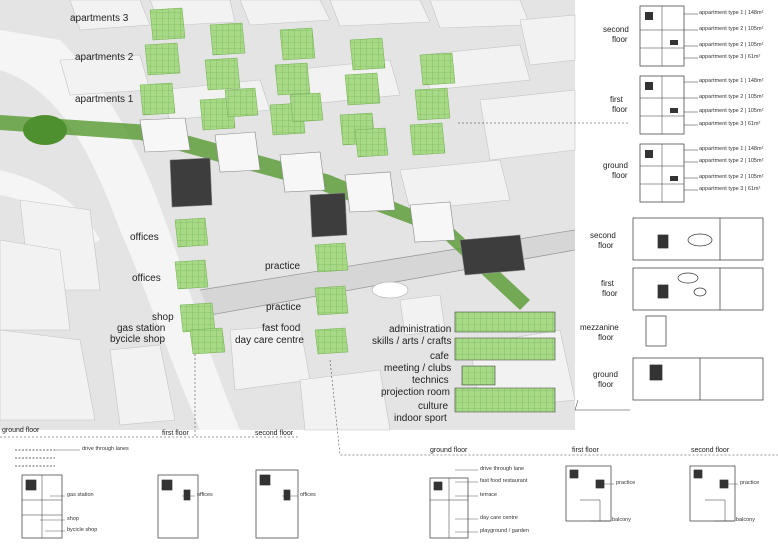 The height and width of the screenshot is (554, 778). What do you see at coordinates (616, 29) in the screenshot?
I see `apt-floor-label-second: second` at bounding box center [616, 29].